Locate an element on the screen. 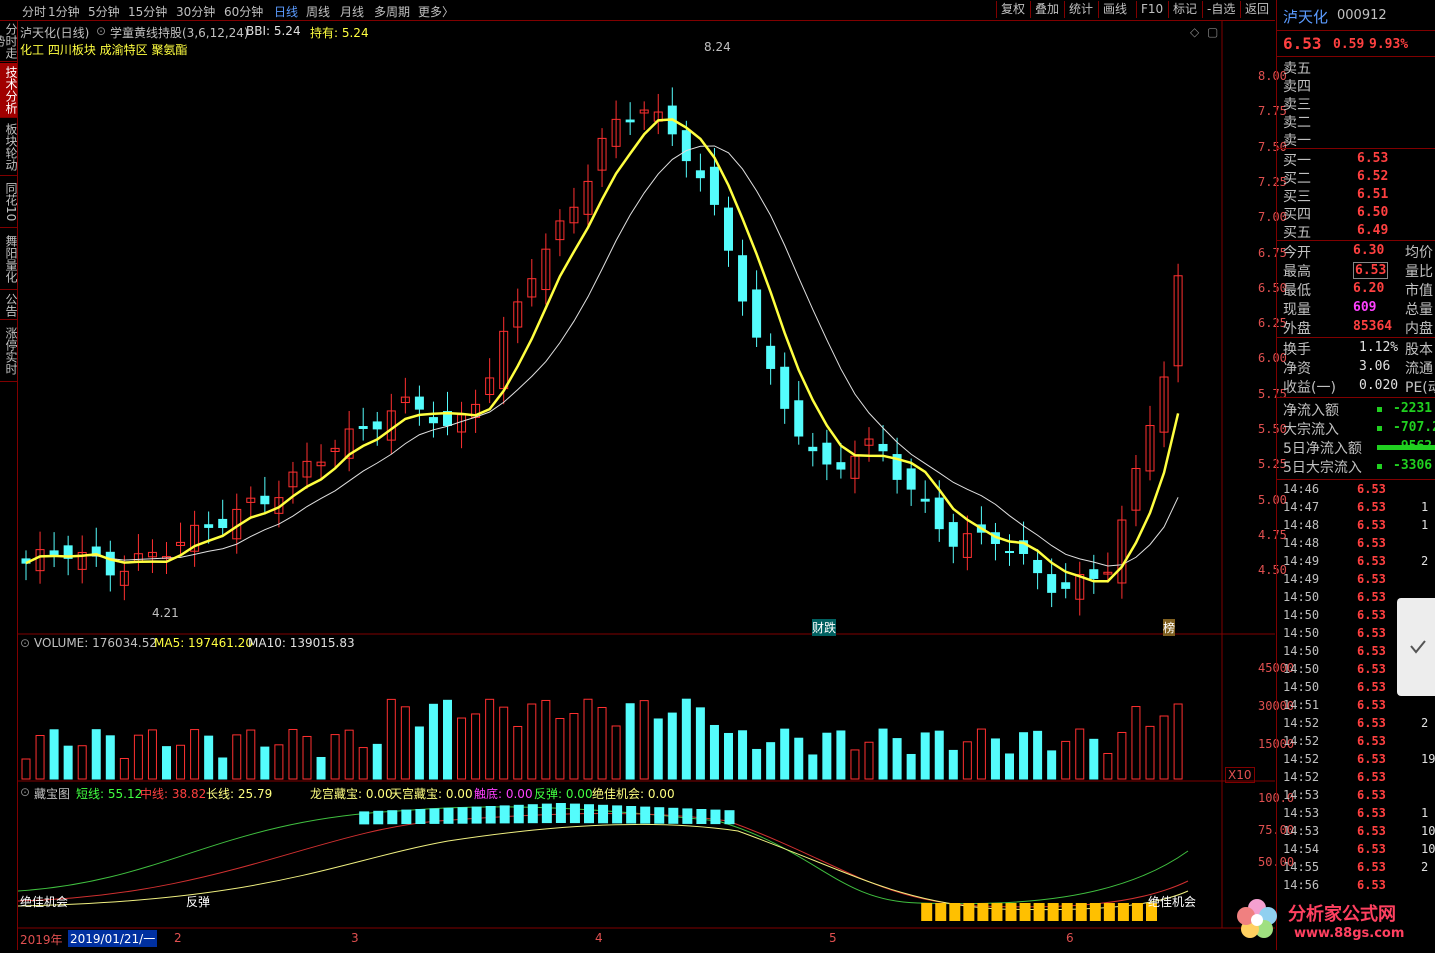 This screenshot has height=953, width=1435. bid-price: 6.52 is located at coordinates (1373, 176).